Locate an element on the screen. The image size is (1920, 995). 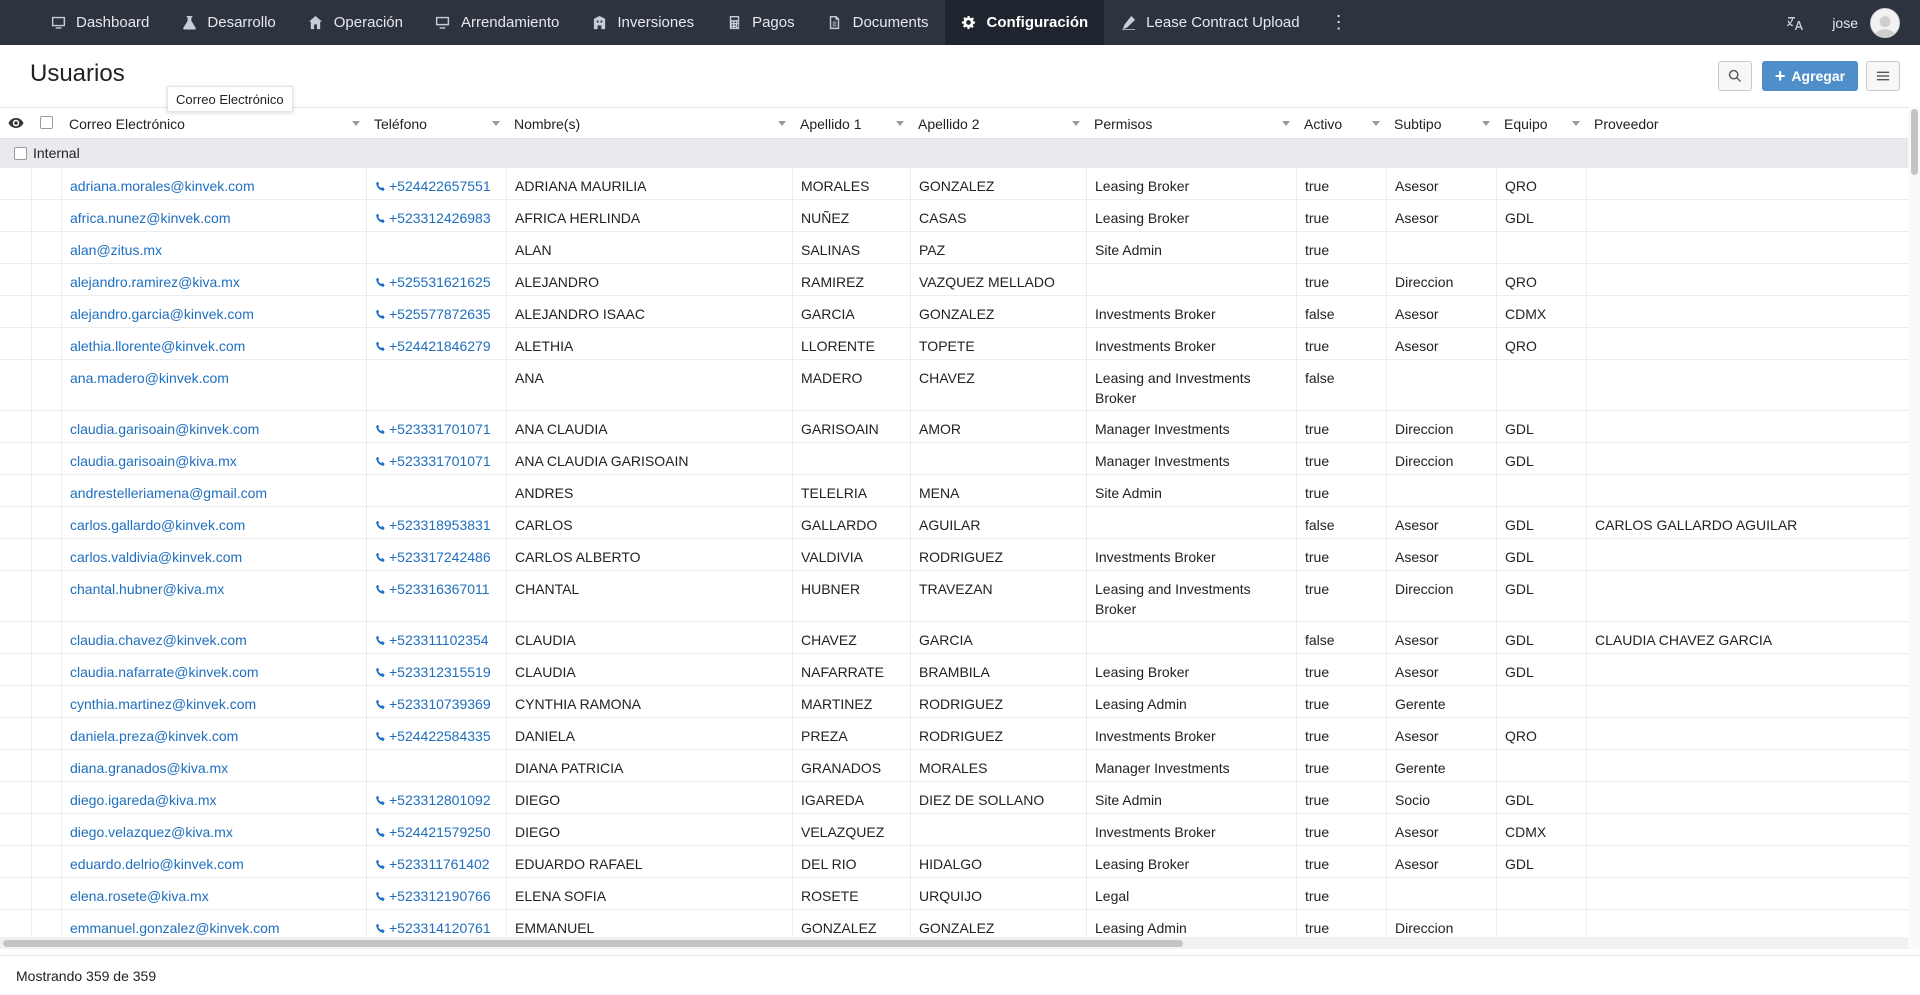
cell-email: ana.madero@kinvek.com is located at coordinates (213, 385).